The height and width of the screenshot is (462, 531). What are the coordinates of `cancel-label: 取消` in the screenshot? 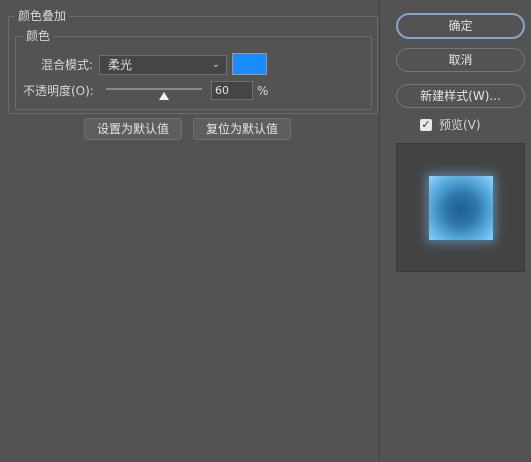 It's located at (460, 60).